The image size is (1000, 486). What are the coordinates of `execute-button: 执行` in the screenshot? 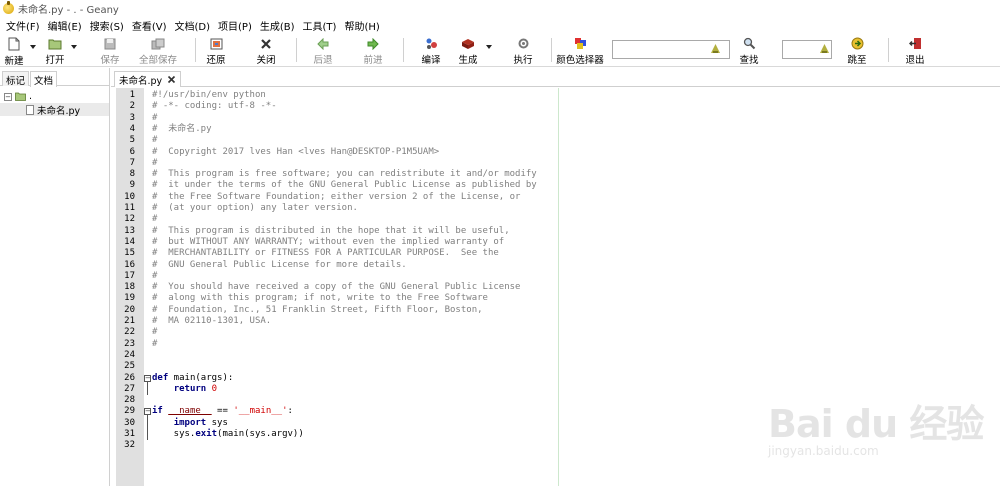 It's located at (523, 50).